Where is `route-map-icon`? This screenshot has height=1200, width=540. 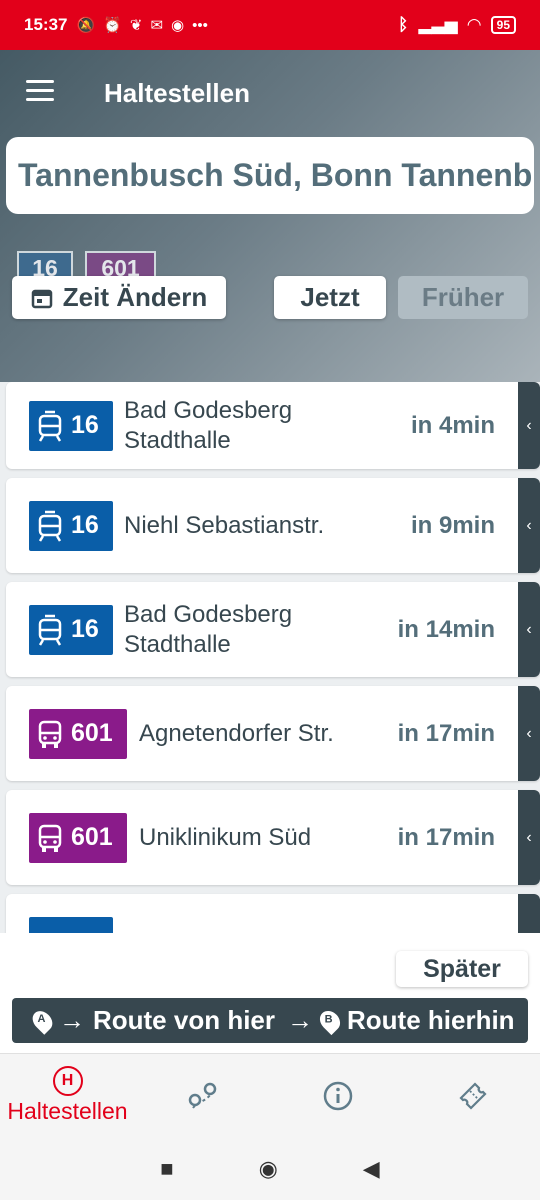
route-map-icon is located at coordinates (202, 1095).